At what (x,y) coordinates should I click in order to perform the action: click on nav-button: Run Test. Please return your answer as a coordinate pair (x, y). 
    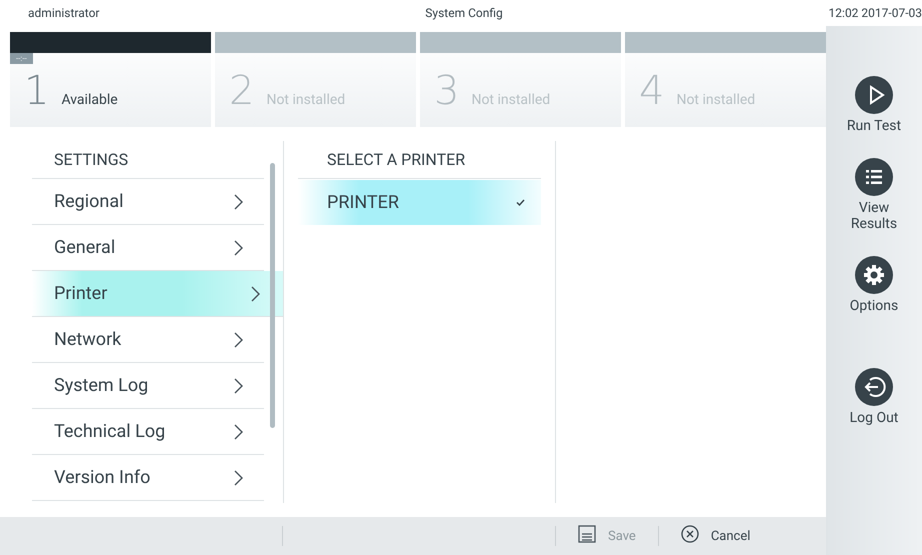
    Looking at the image, I should click on (874, 105).